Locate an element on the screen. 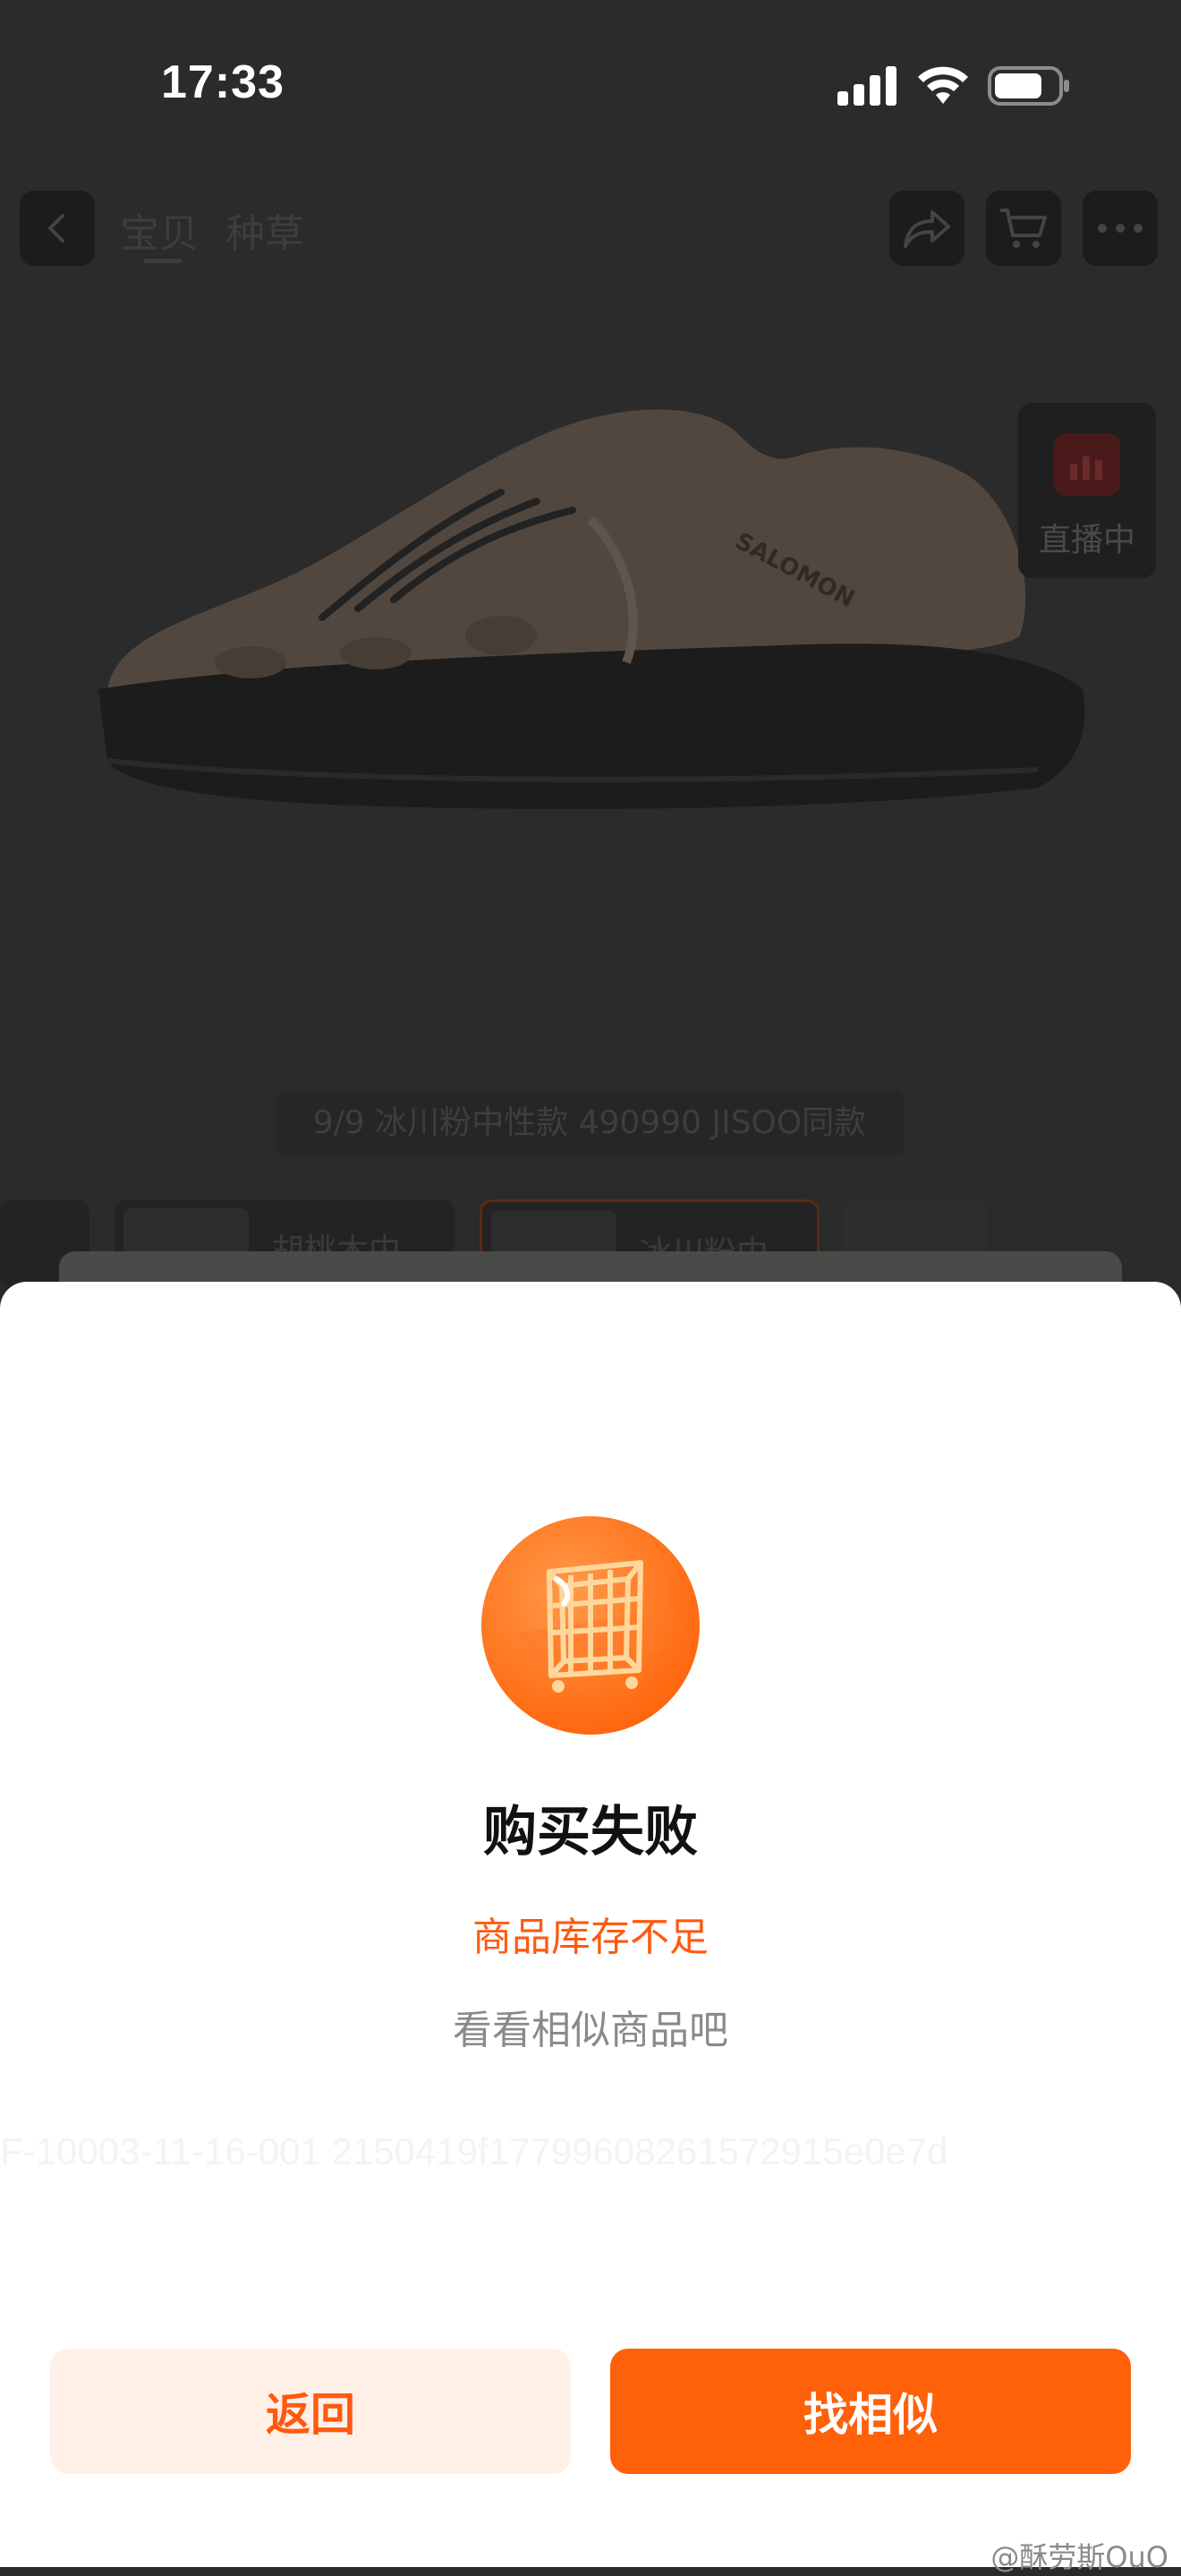  live-label: 直播中 is located at coordinates (1086, 540).